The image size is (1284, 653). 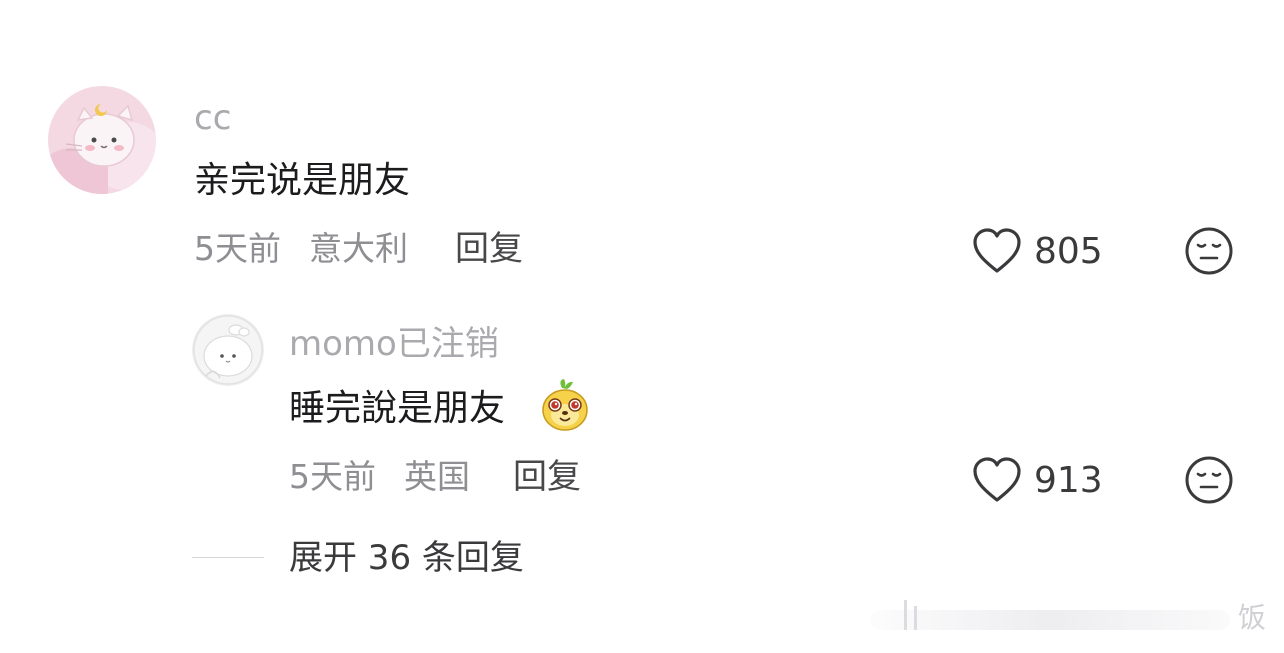 I want to click on comment-like-count: 805, so click(x=1068, y=251).